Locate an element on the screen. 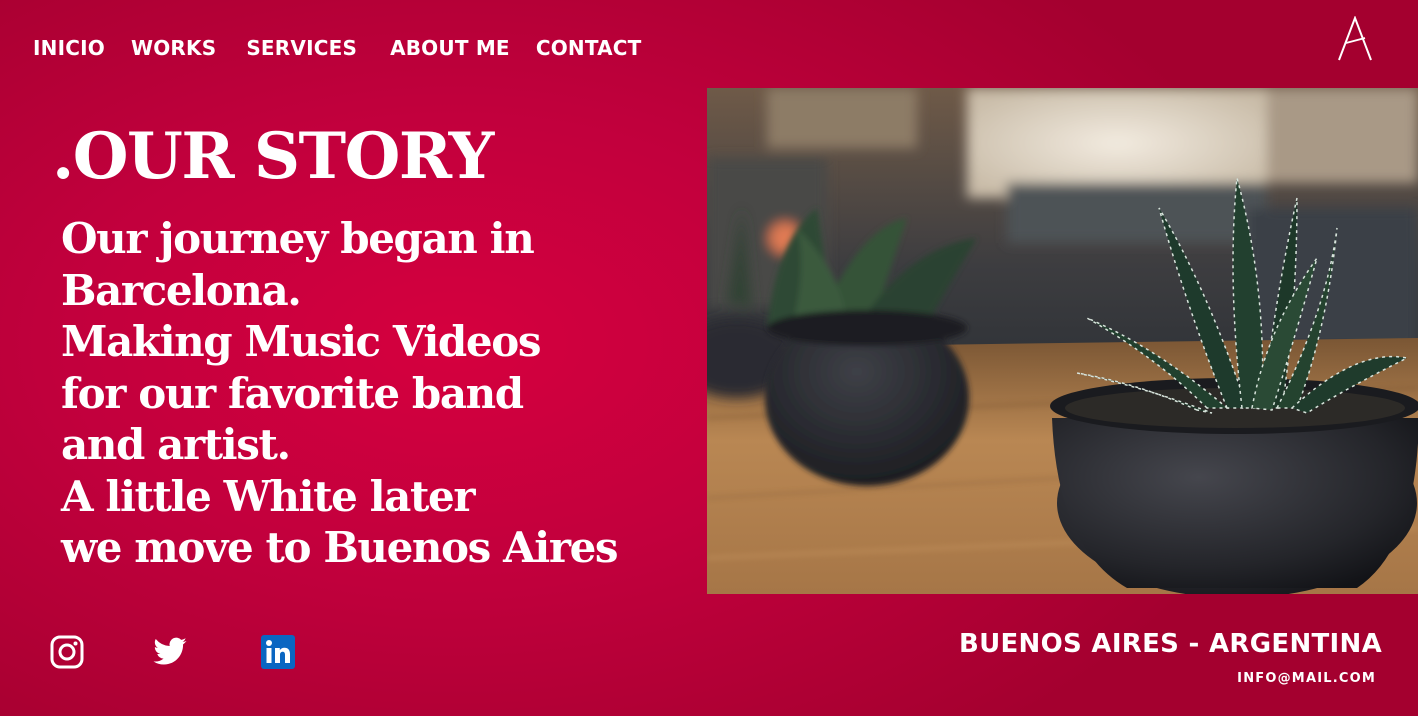 The height and width of the screenshot is (716, 1418). location-text: BUENOS AIRES - ARGENTINA is located at coordinates (1170, 644).